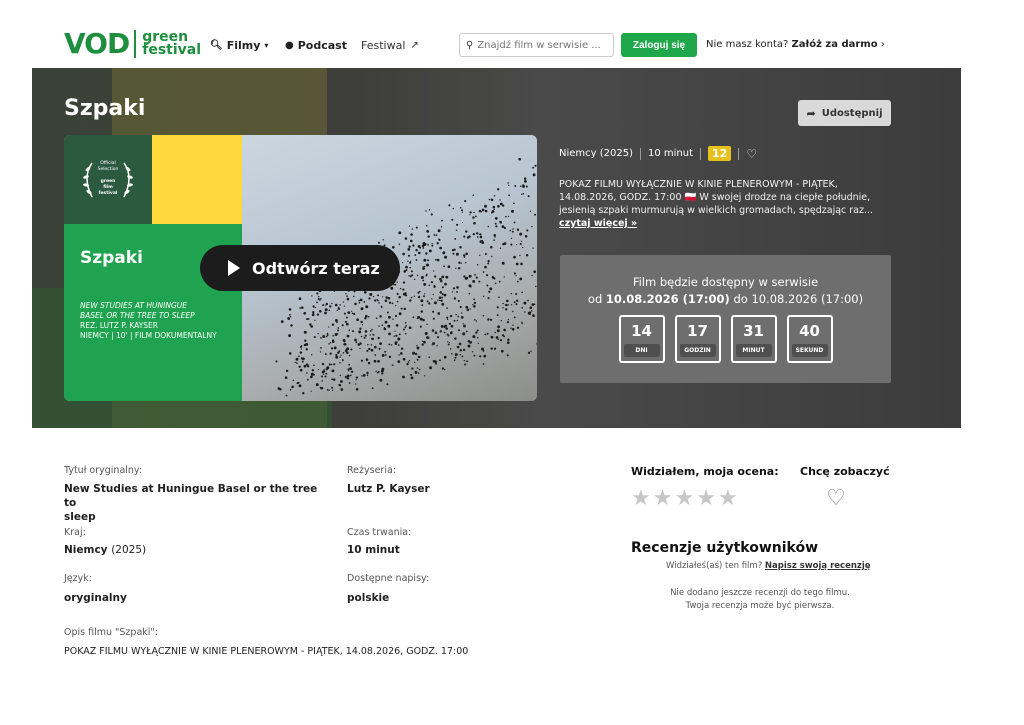 This screenshot has width=1024, height=725. What do you see at coordinates (134, 305) in the screenshot?
I see `poster-credit-title-1: NEW STUDIES AT HUNINGUE` at bounding box center [134, 305].